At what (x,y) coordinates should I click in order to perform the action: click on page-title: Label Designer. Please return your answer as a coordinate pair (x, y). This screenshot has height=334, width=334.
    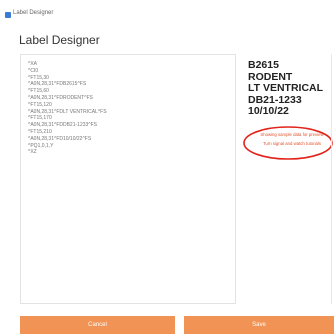
    Looking at the image, I should click on (59, 40).